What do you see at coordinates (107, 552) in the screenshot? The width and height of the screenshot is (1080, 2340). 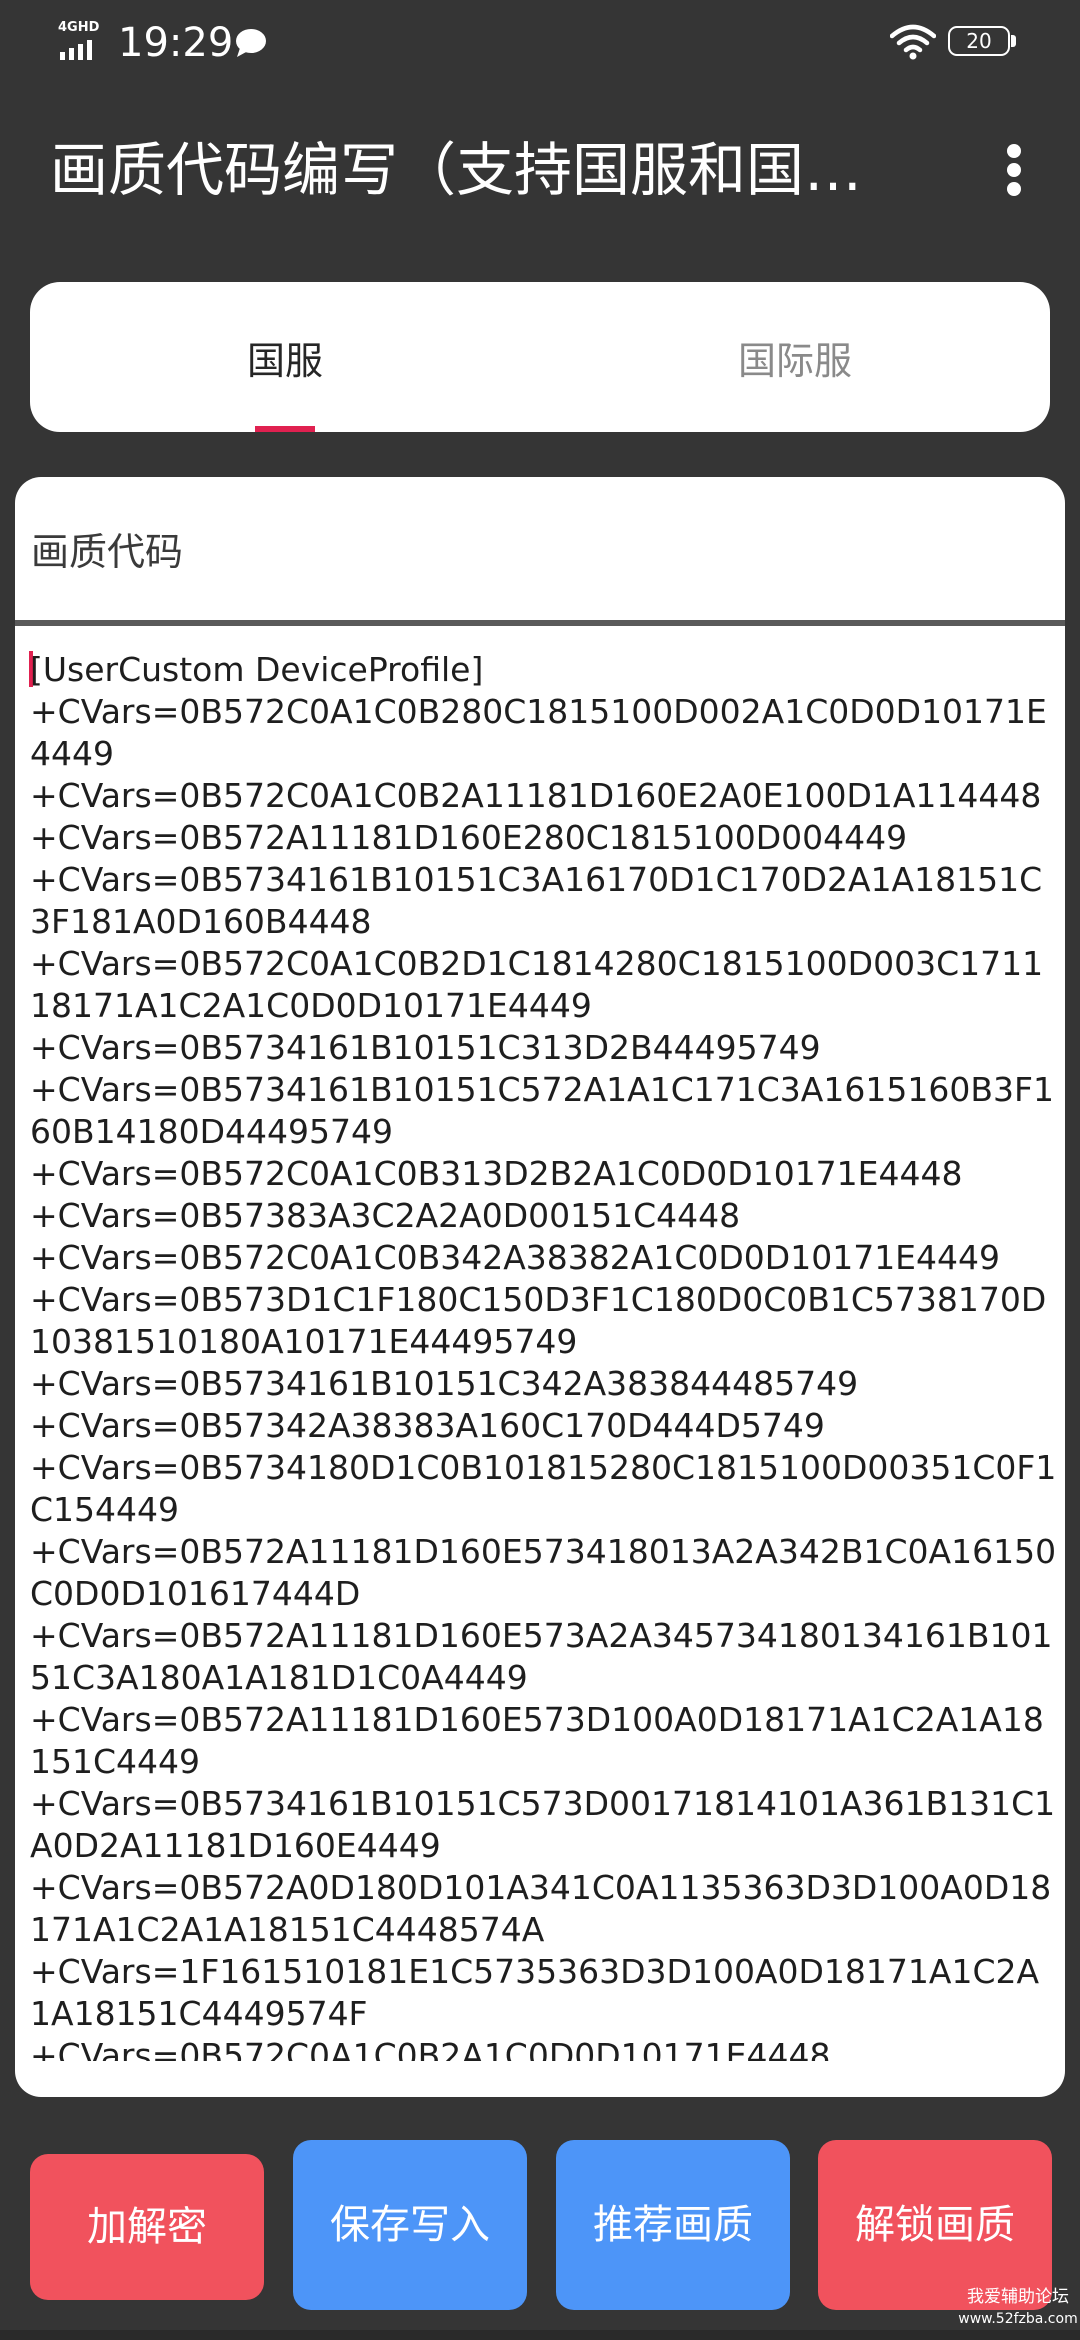 I see `editor-header: 画质代码` at bounding box center [107, 552].